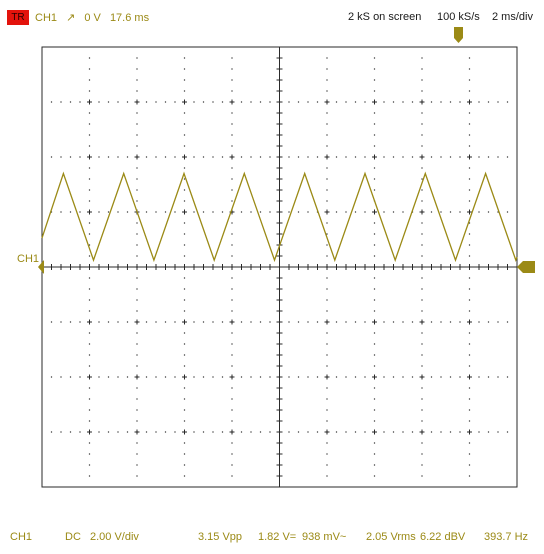 Image resolution: width=544 pixels, height=554 pixels. Describe the element at coordinates (220, 537) in the screenshot. I see `footer-vpp: 3.15 Vpp` at that location.